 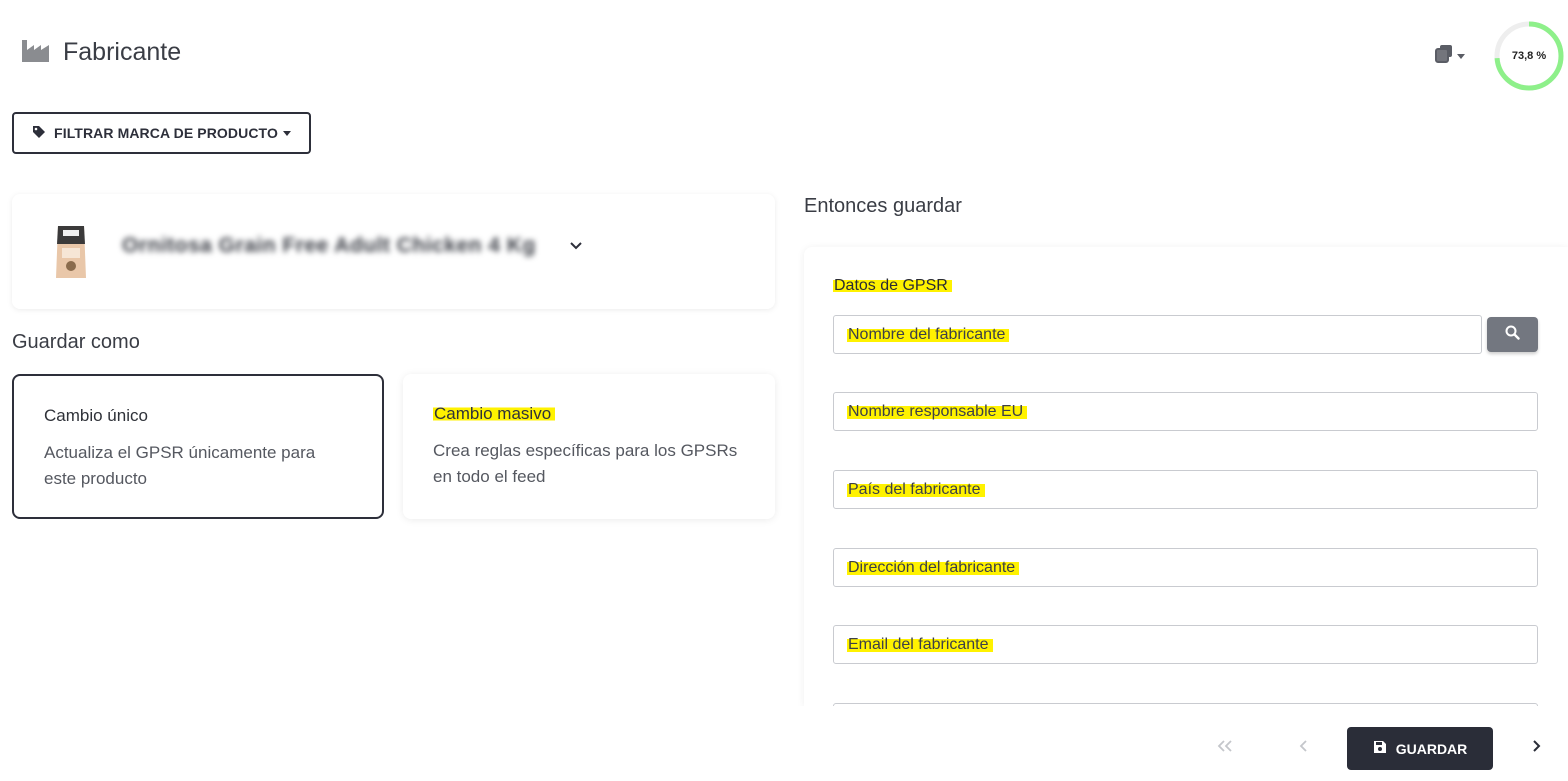 I want to click on filter-brand-label: FILTRAR MARCA DE PRODUCTO, so click(x=166, y=133).